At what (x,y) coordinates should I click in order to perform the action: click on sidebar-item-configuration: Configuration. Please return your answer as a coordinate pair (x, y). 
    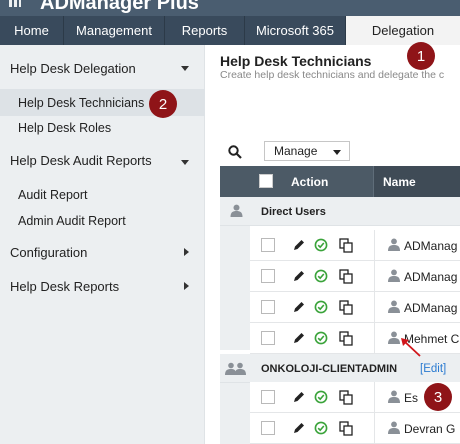
    Looking at the image, I should click on (102, 252).